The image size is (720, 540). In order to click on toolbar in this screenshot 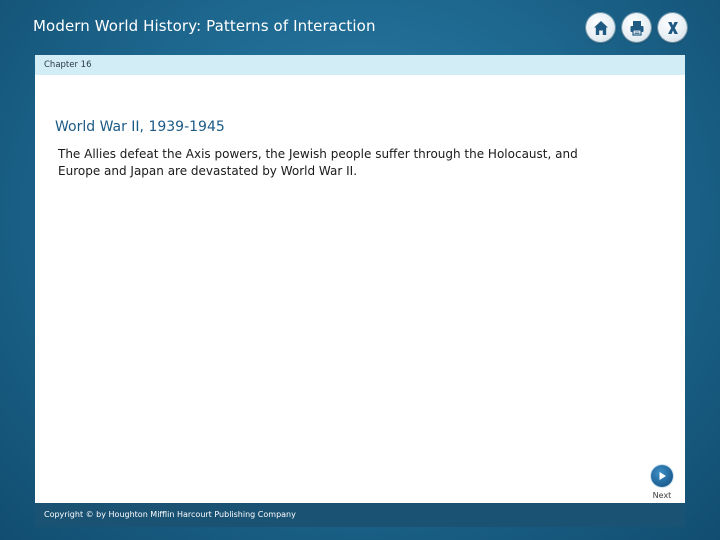, I will do `click(636, 27)`.